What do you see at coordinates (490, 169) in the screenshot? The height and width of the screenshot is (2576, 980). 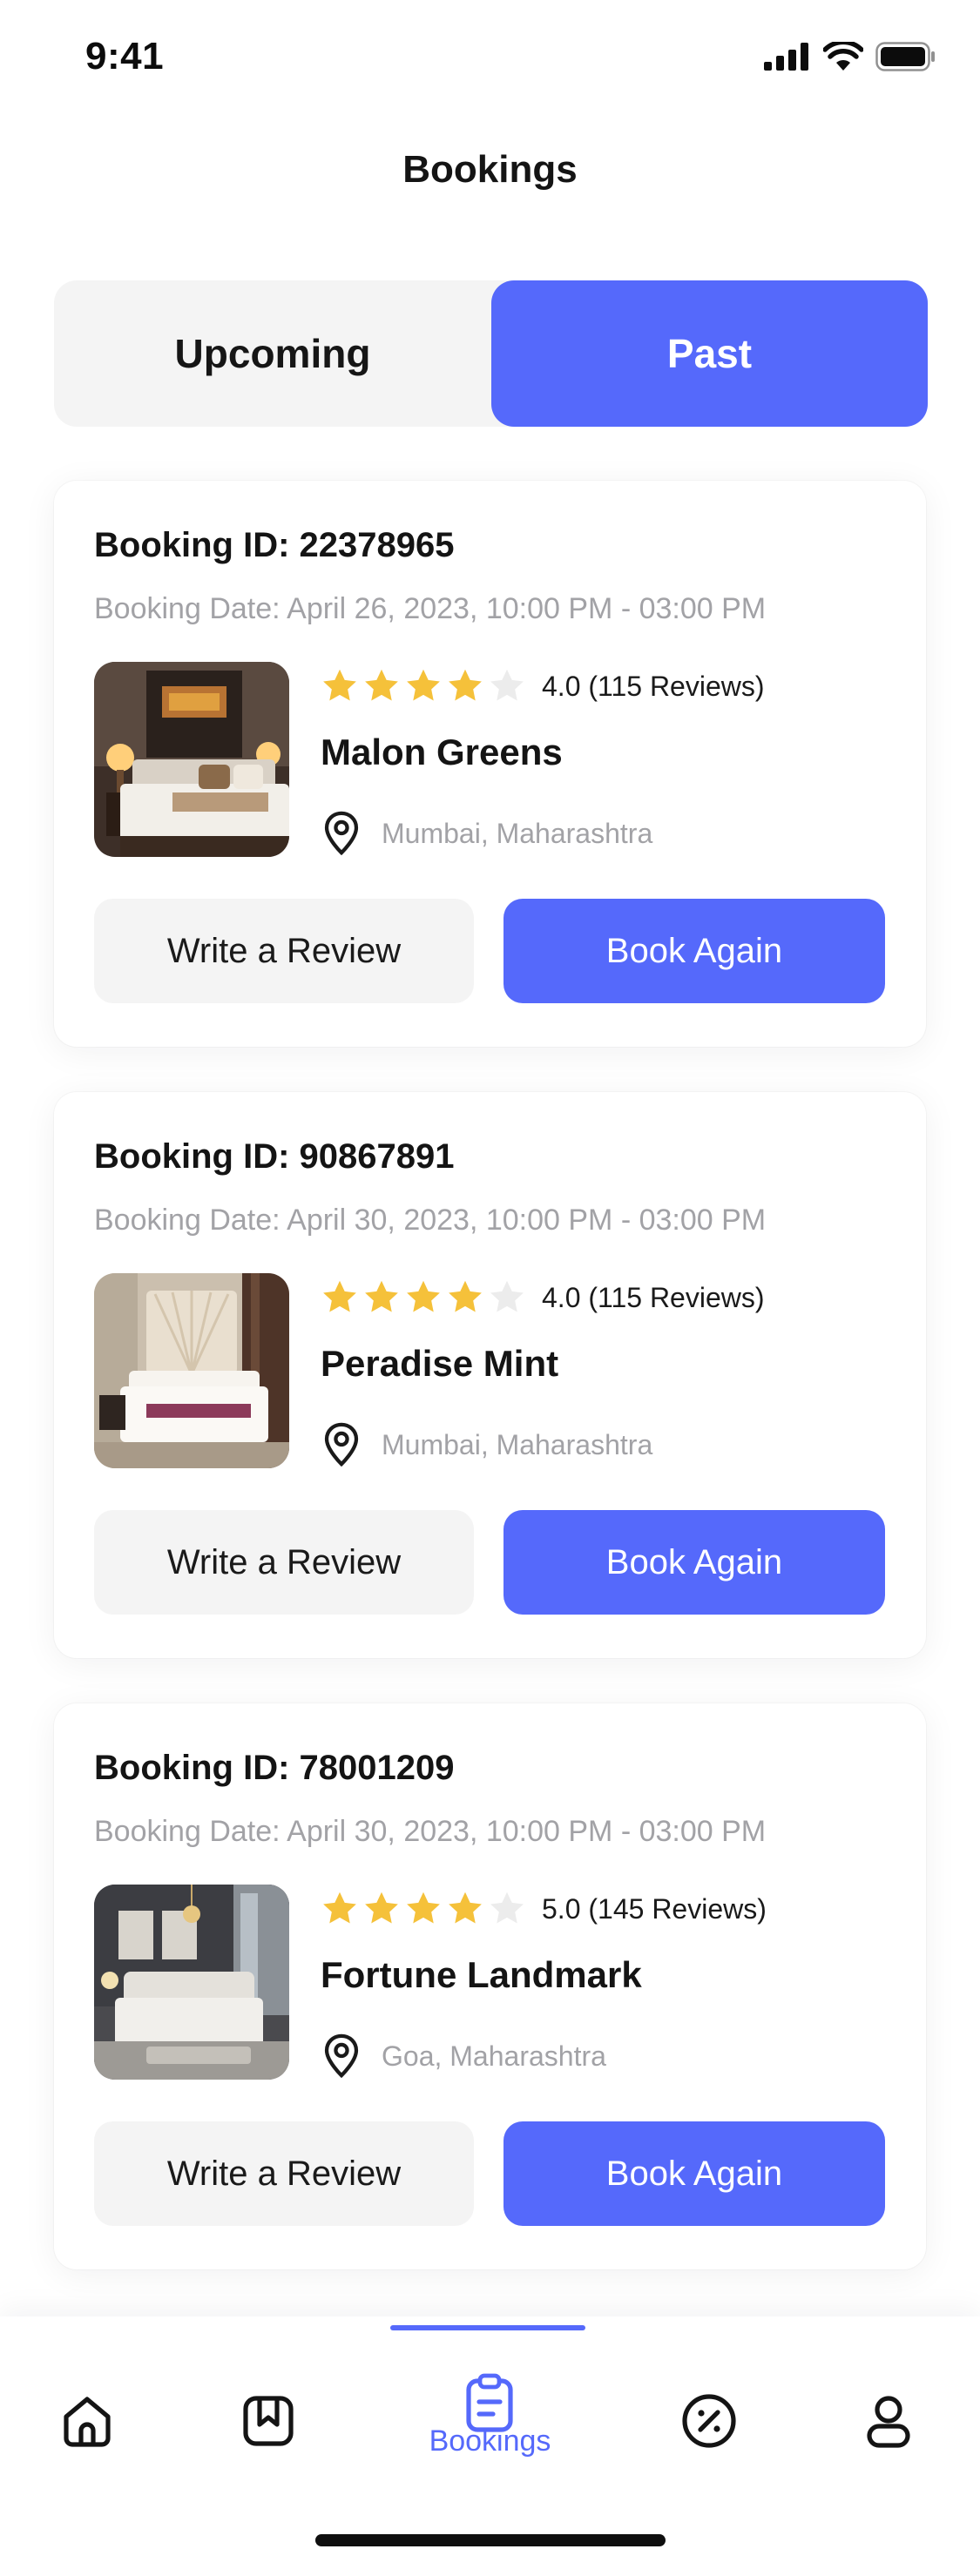 I see `page-title: Bookings` at bounding box center [490, 169].